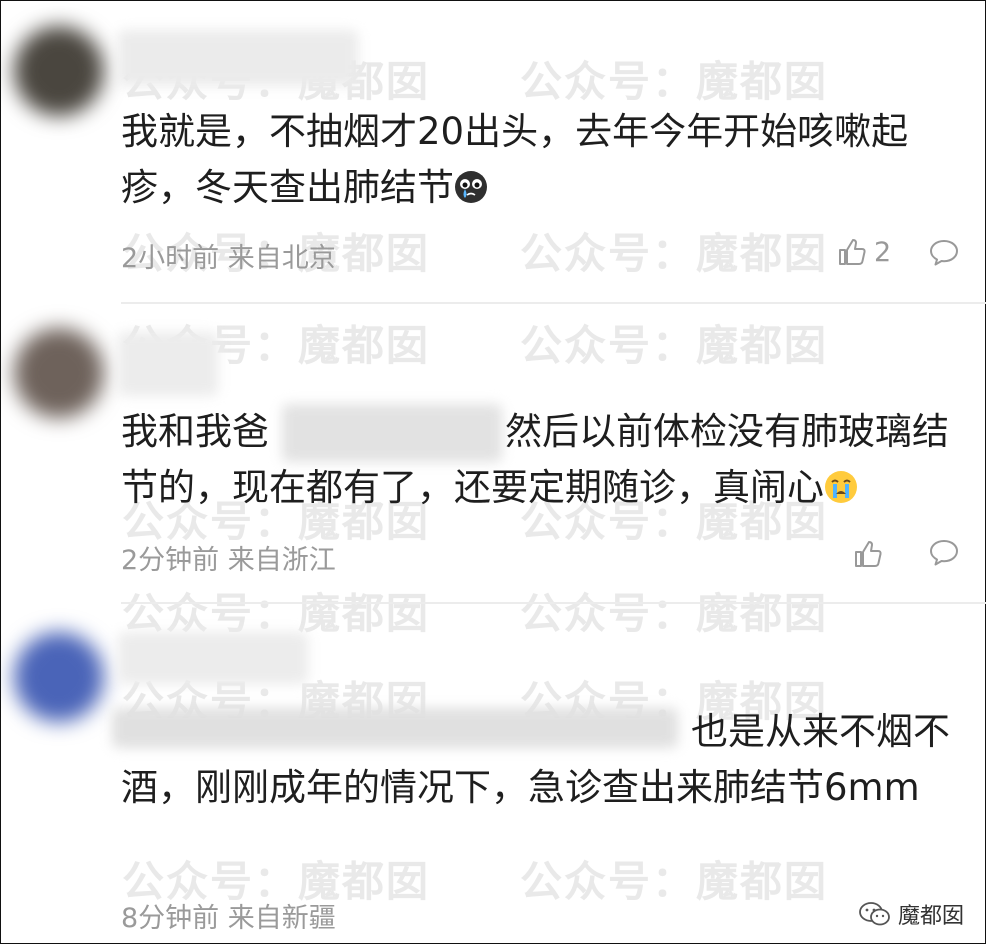 Image resolution: width=986 pixels, height=944 pixels. I want to click on brand-watermark: 魔都囡, so click(911, 914).